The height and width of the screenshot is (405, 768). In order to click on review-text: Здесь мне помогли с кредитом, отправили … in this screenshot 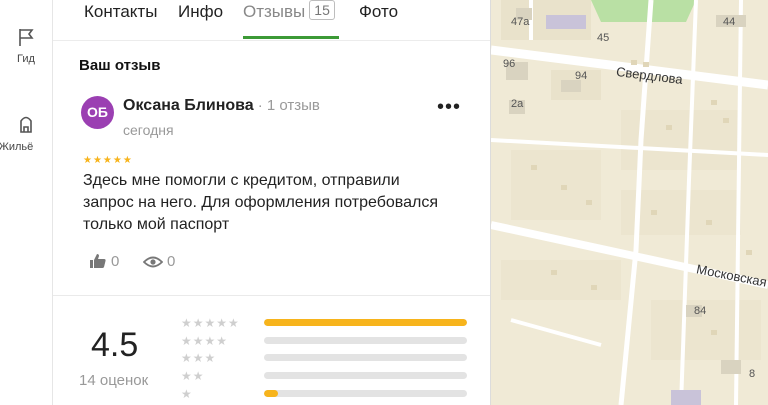, I will do `click(261, 202)`.